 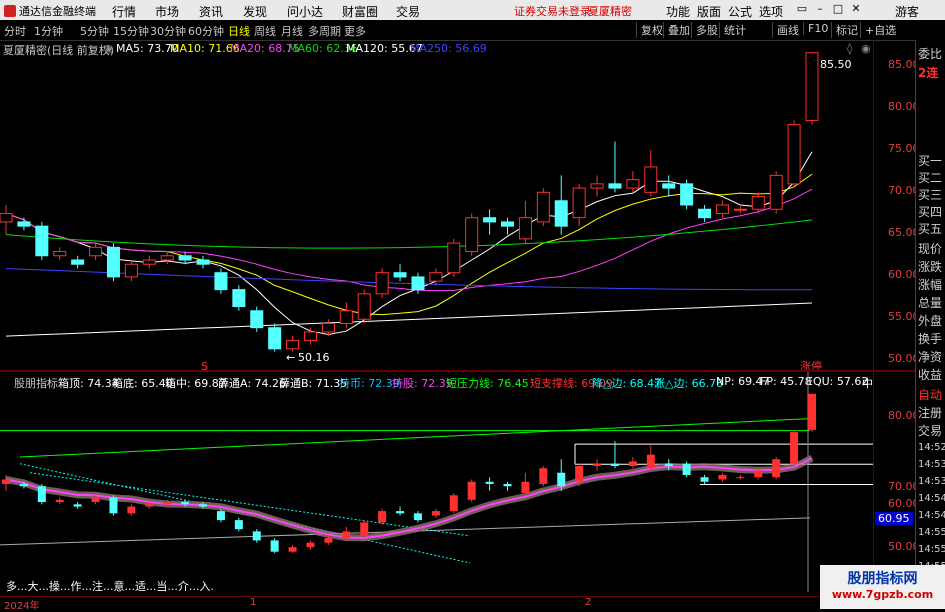 What do you see at coordinates (907, 11) in the screenshot?
I see `guest-label: 游客` at bounding box center [907, 11].